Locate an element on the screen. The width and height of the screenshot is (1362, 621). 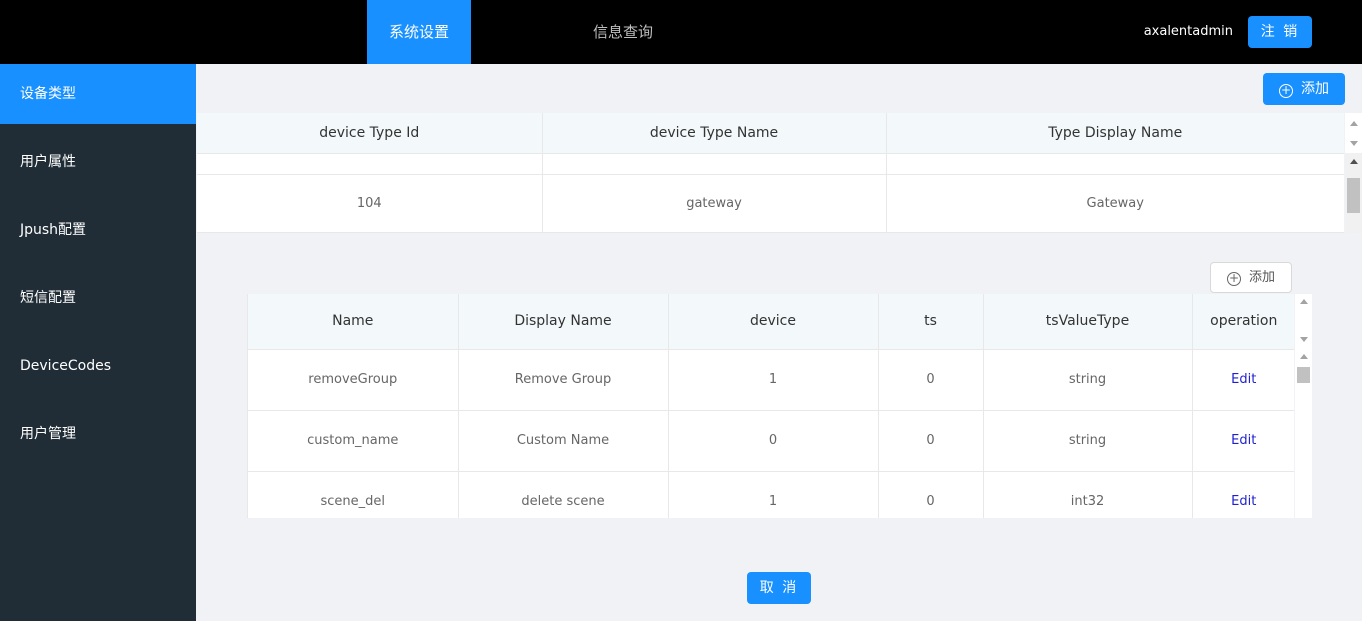
sidebar-item-device-codes: DeviceCodes is located at coordinates (98, 370).